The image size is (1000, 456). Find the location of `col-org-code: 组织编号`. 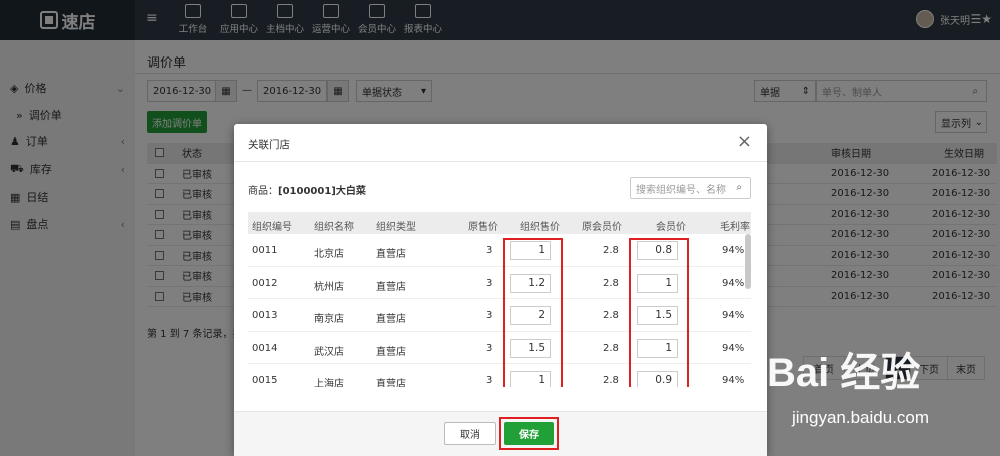

col-org-code: 组织编号 is located at coordinates (272, 227).